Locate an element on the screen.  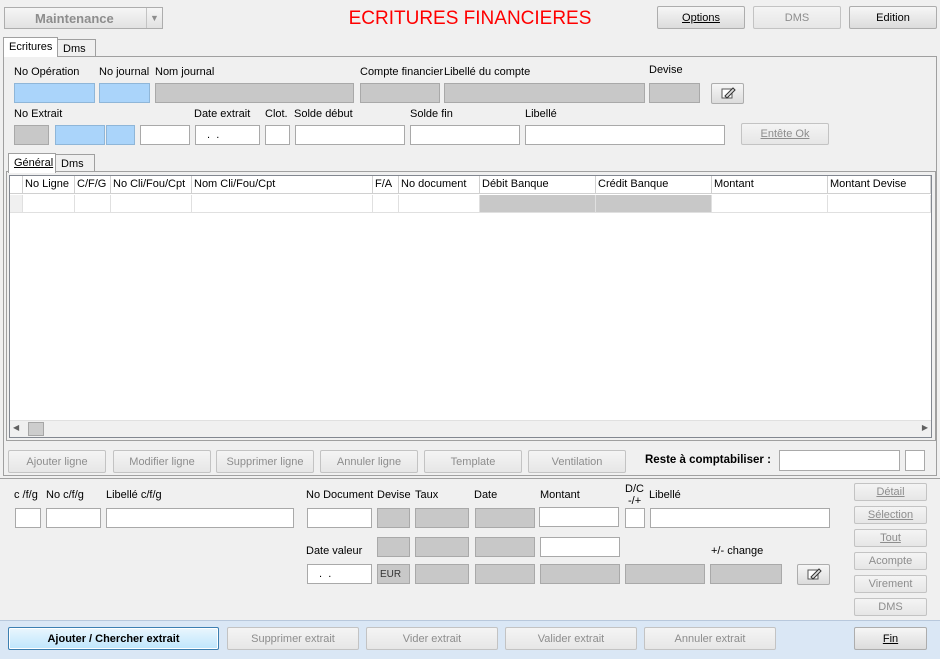
montant-row2-field is located at coordinates (580, 547).